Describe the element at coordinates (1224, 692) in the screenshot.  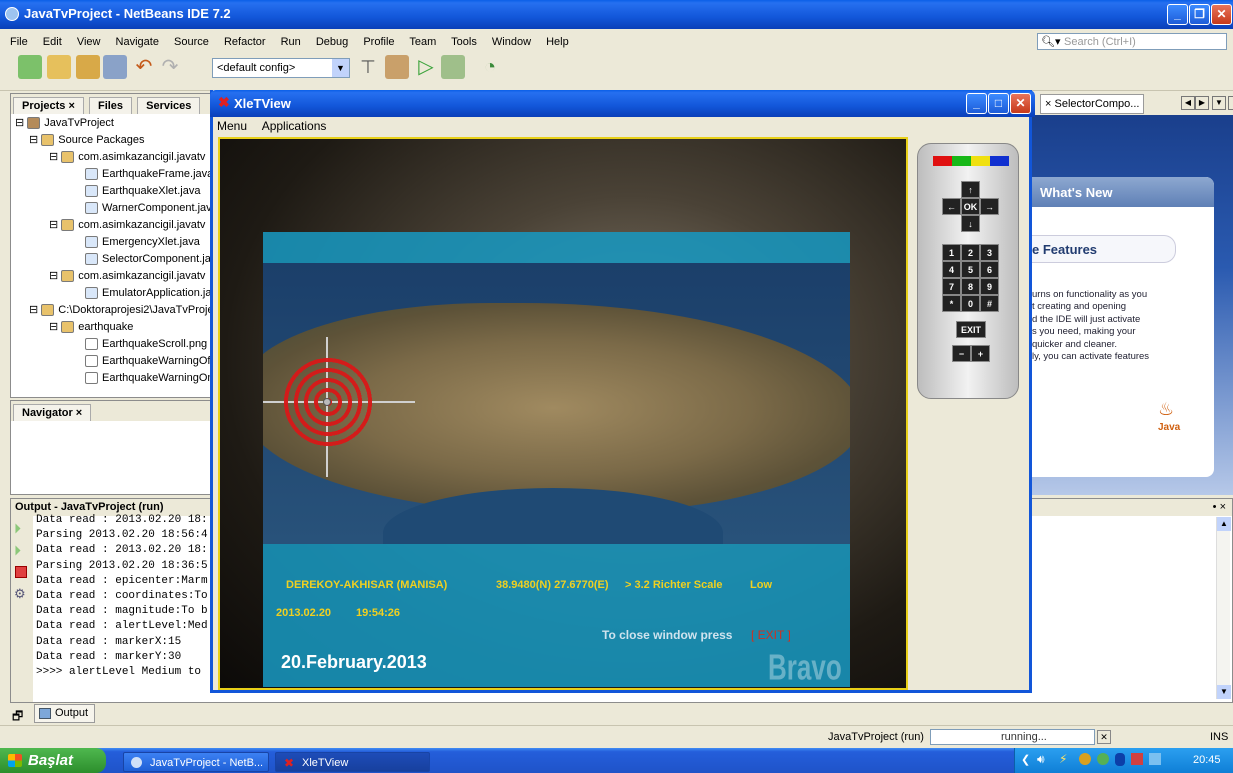
I see `scroll-down-icon: ▼` at that location.